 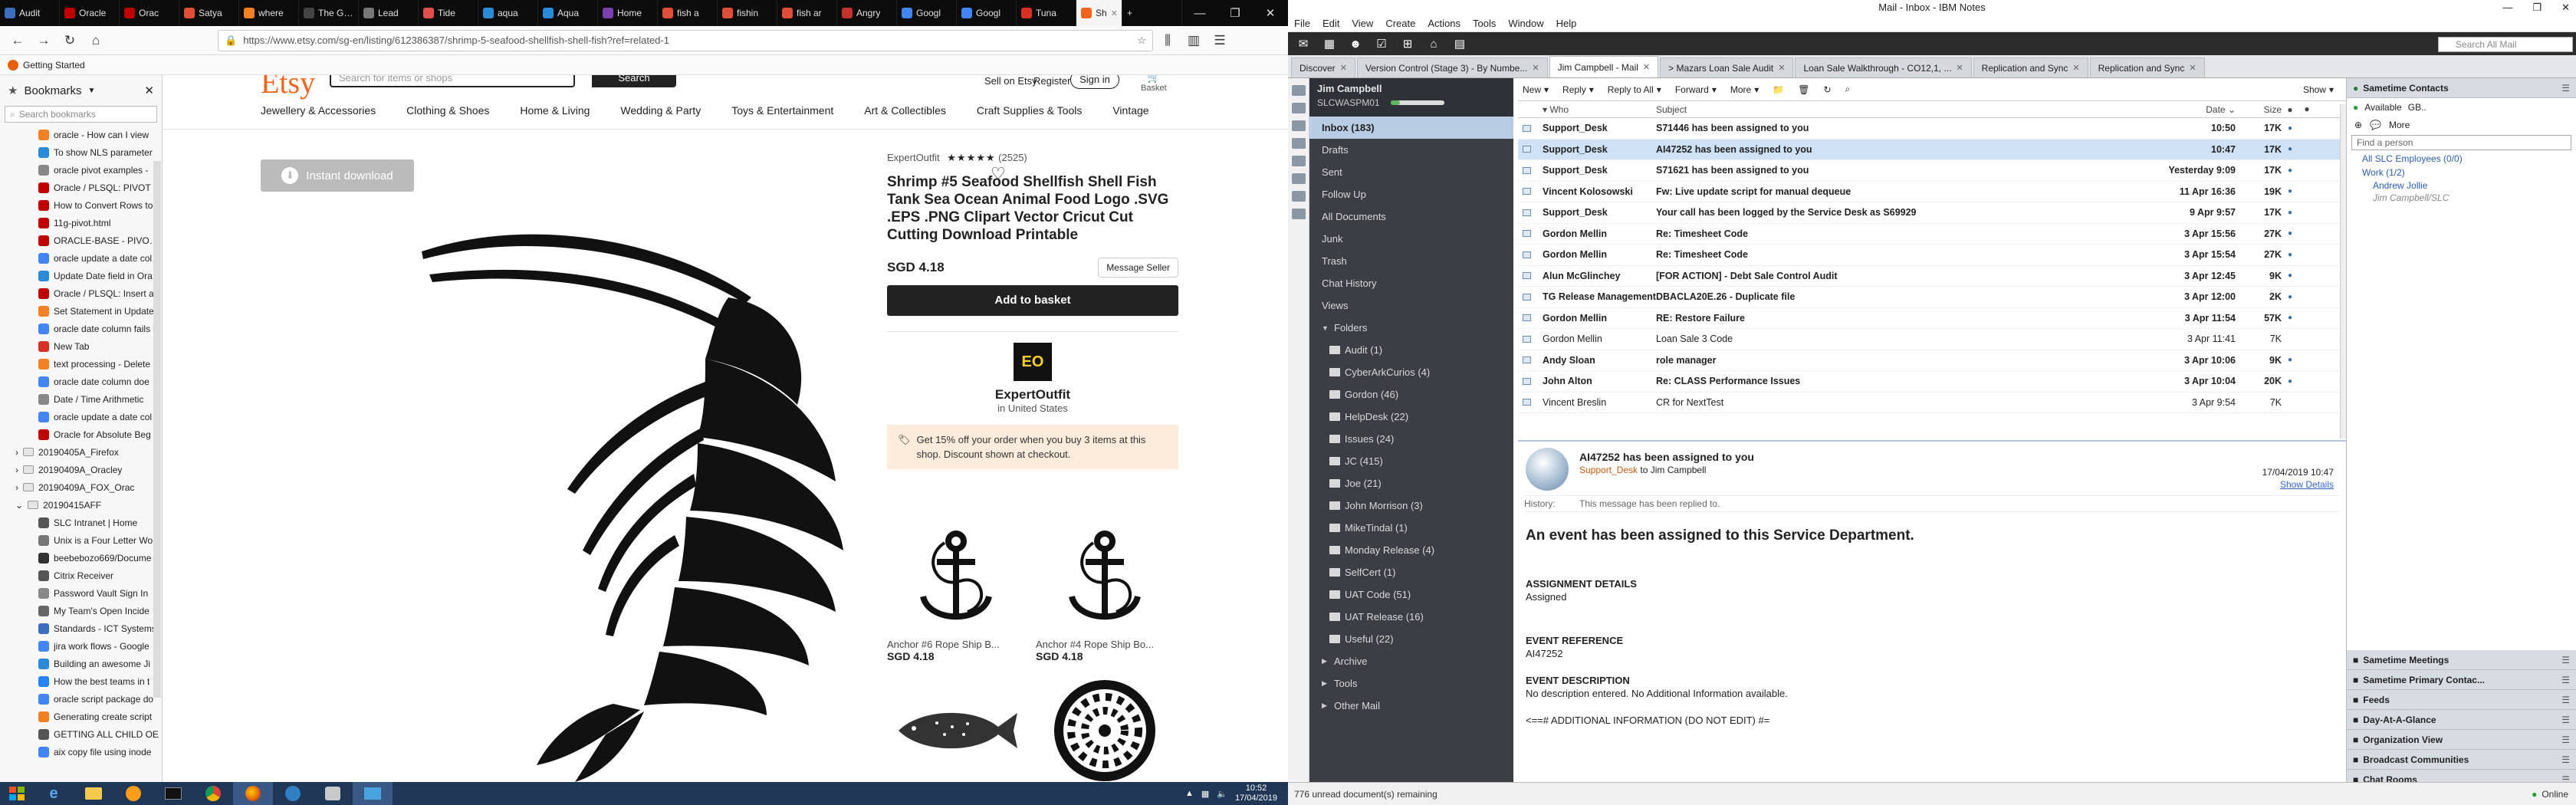 I want to click on bookmark-item: oracle date column doe, so click(x=81, y=382).